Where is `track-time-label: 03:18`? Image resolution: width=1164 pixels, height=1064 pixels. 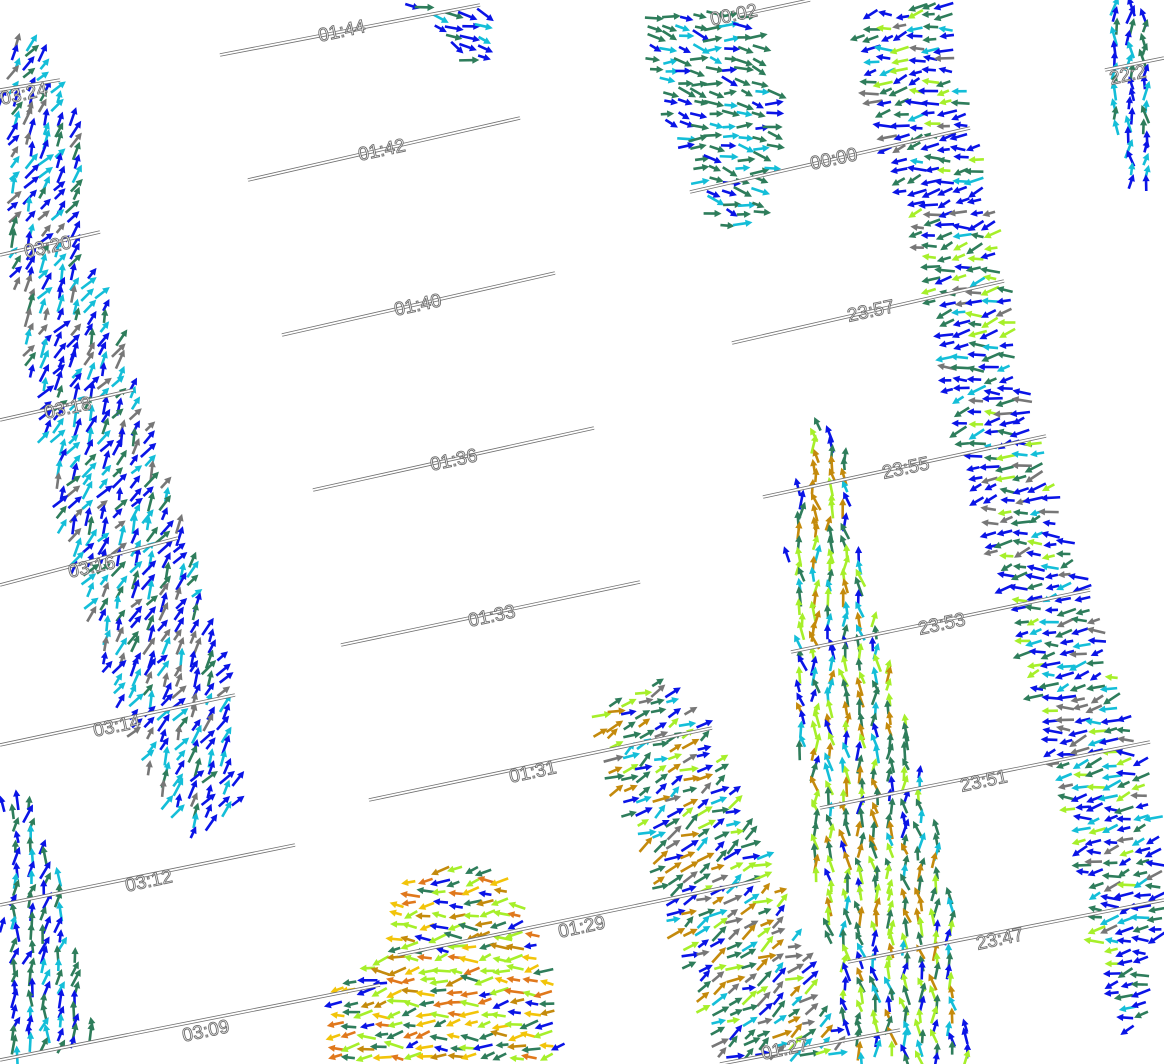
track-time-label: 03:18 is located at coordinates (67, 408).